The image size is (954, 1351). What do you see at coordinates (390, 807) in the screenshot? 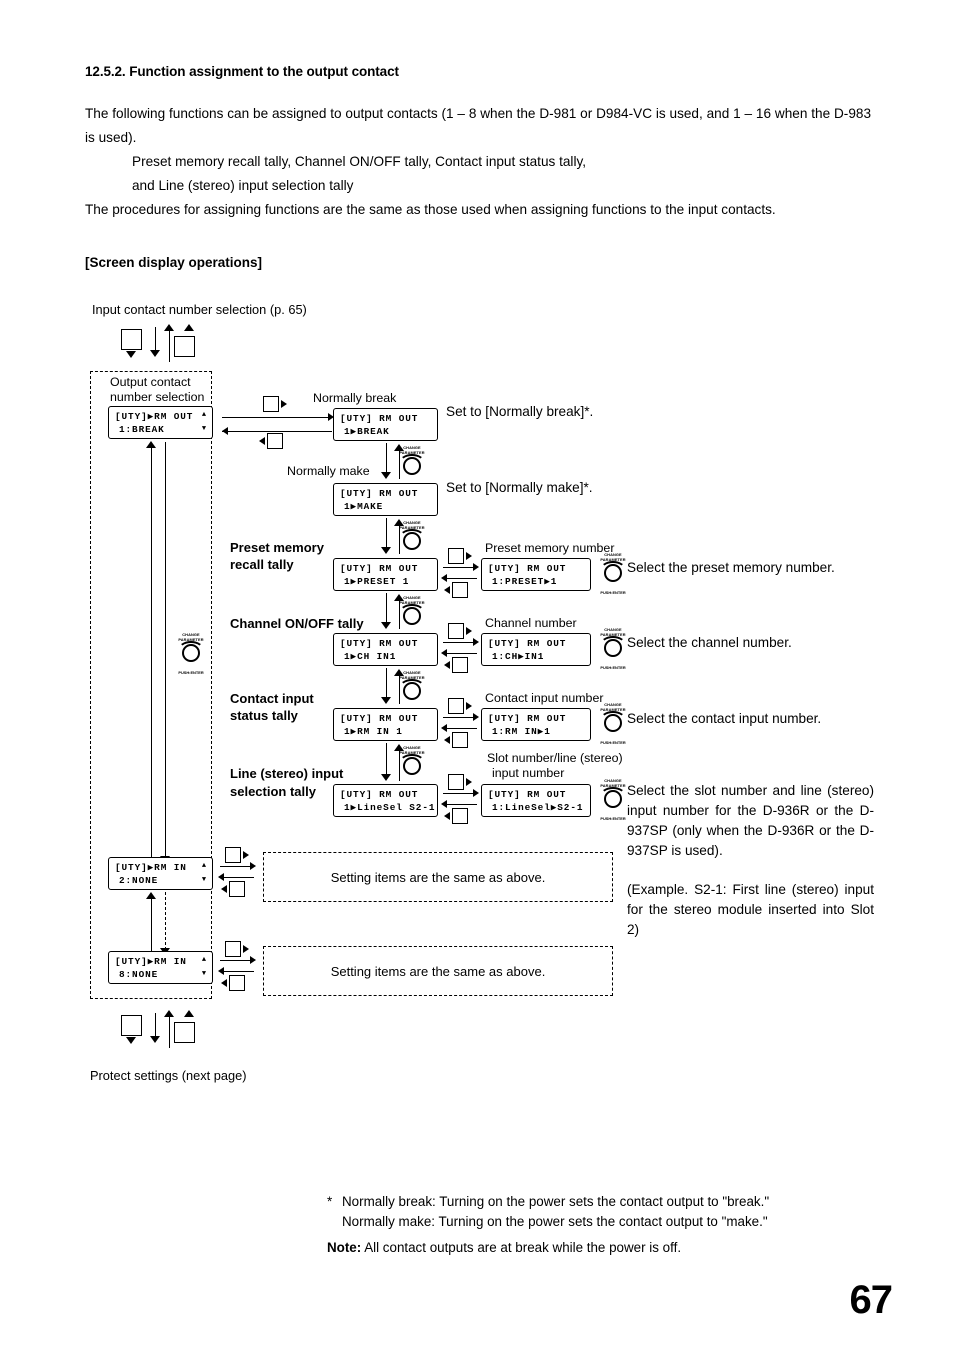
I see `lcd-line-2: 1▶LineSel S2-1` at bounding box center [390, 807].